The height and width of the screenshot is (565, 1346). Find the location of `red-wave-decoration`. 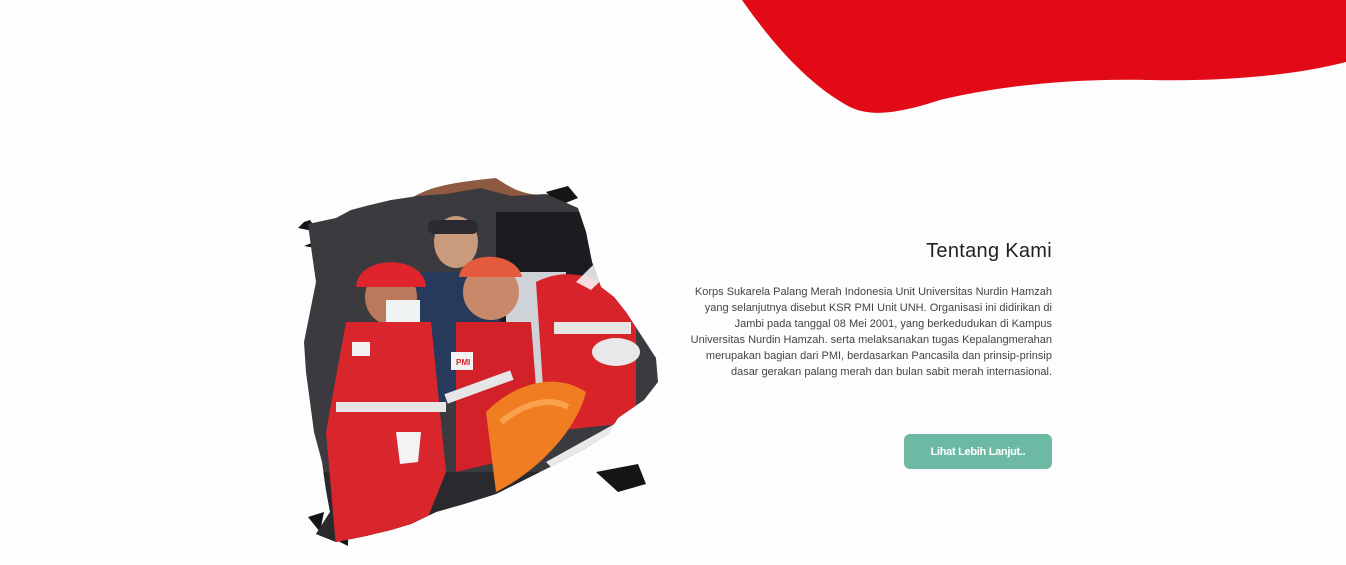

red-wave-decoration is located at coordinates (1044, 56).